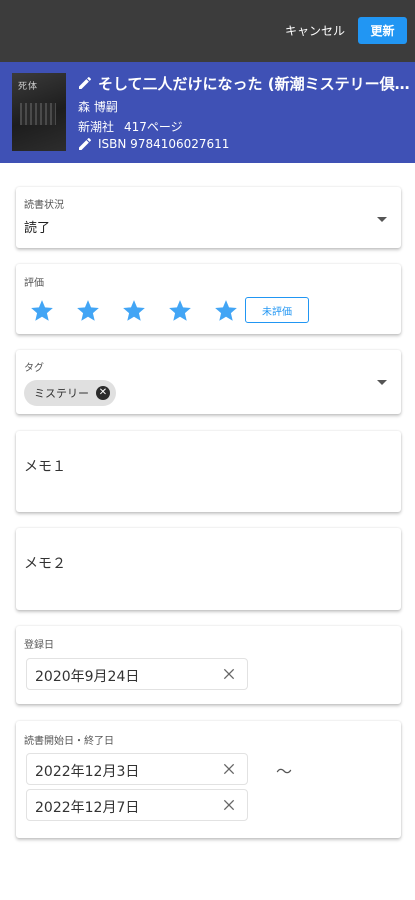 Image resolution: width=415 pixels, height=900 pixels. What do you see at coordinates (37, 228) in the screenshot?
I see `reading-status-value: 読了` at bounding box center [37, 228].